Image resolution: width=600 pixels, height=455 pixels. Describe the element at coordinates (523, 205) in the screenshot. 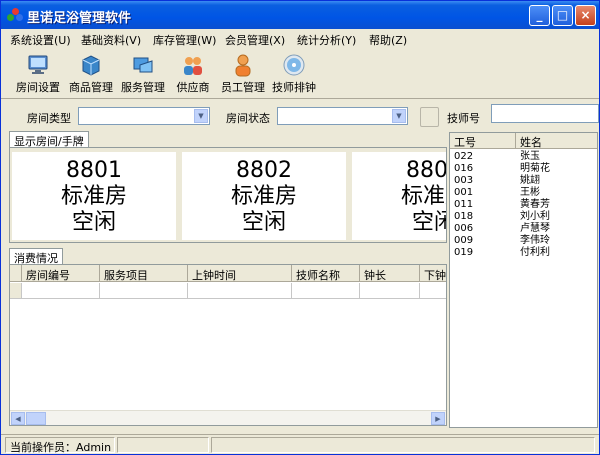

I see `list-item: 011 黄春芳` at that location.